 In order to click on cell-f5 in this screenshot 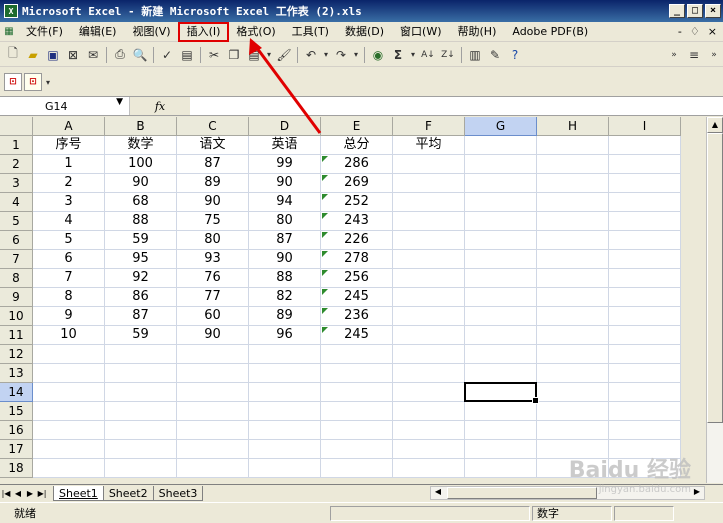, I will do `click(429, 221)`.